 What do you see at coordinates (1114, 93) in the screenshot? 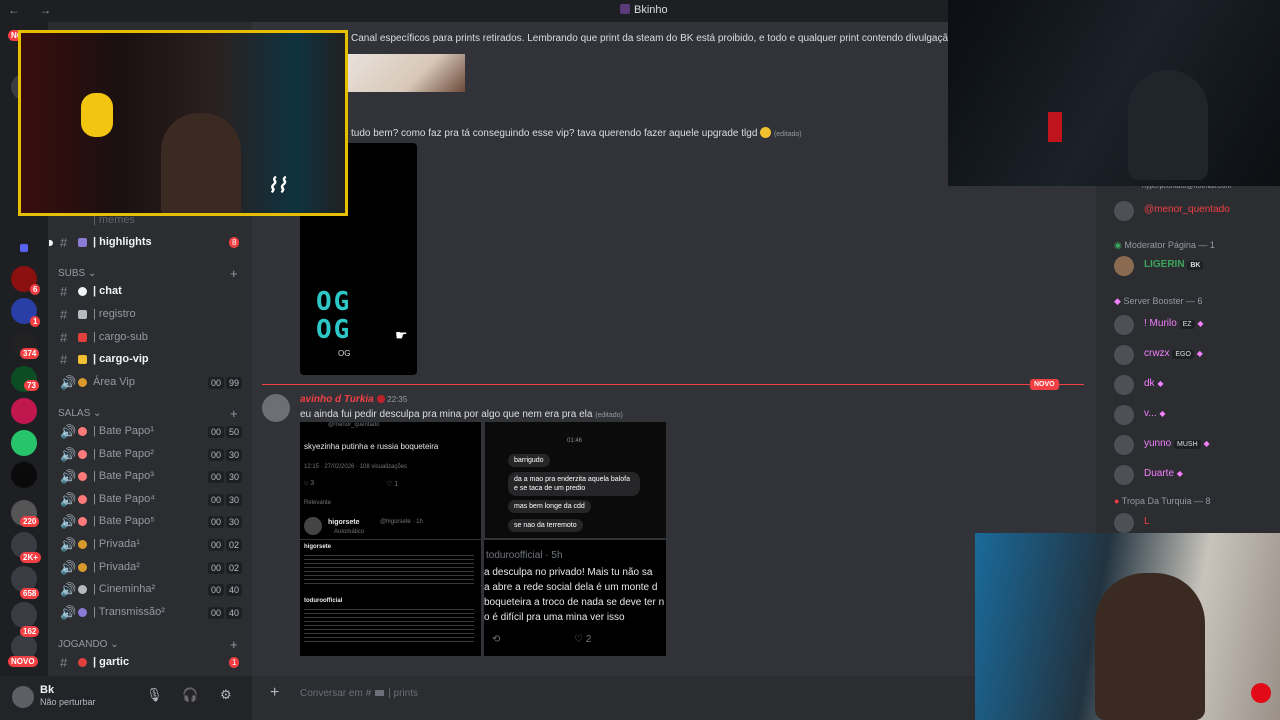
I see `hands-webcam` at bounding box center [1114, 93].